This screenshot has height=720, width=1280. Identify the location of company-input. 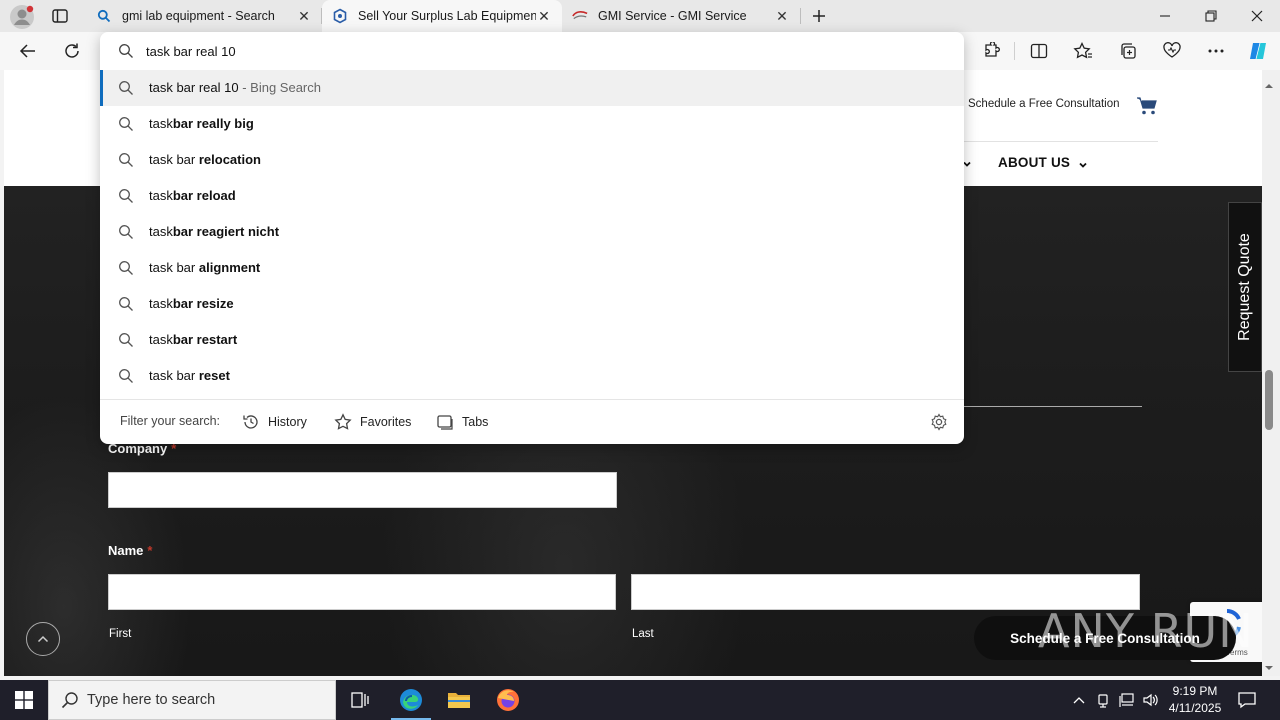
(362, 490).